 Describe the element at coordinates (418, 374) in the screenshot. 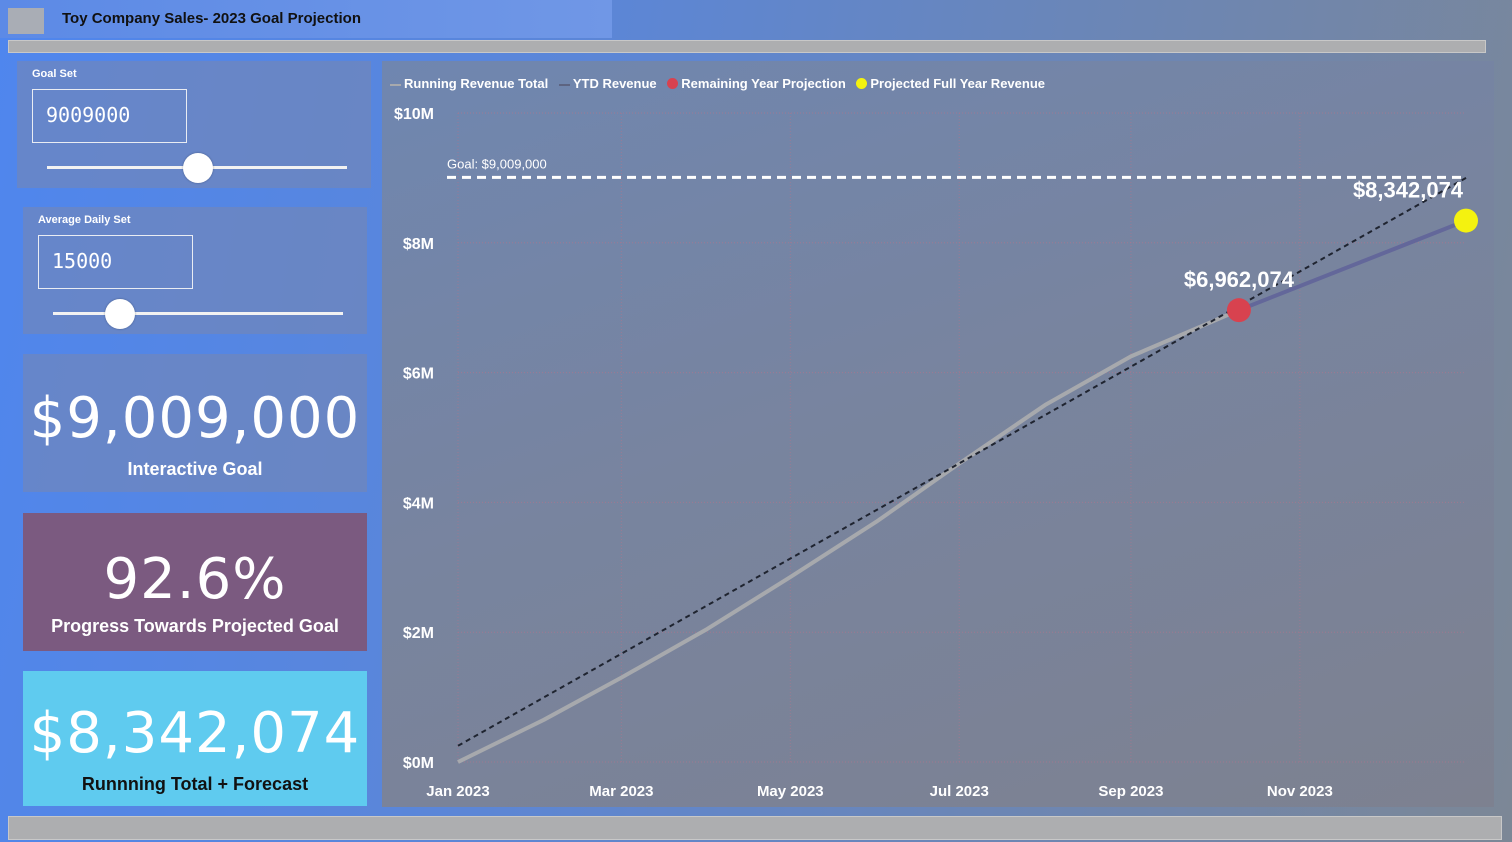

I see `y-tick-label: $6M` at that location.